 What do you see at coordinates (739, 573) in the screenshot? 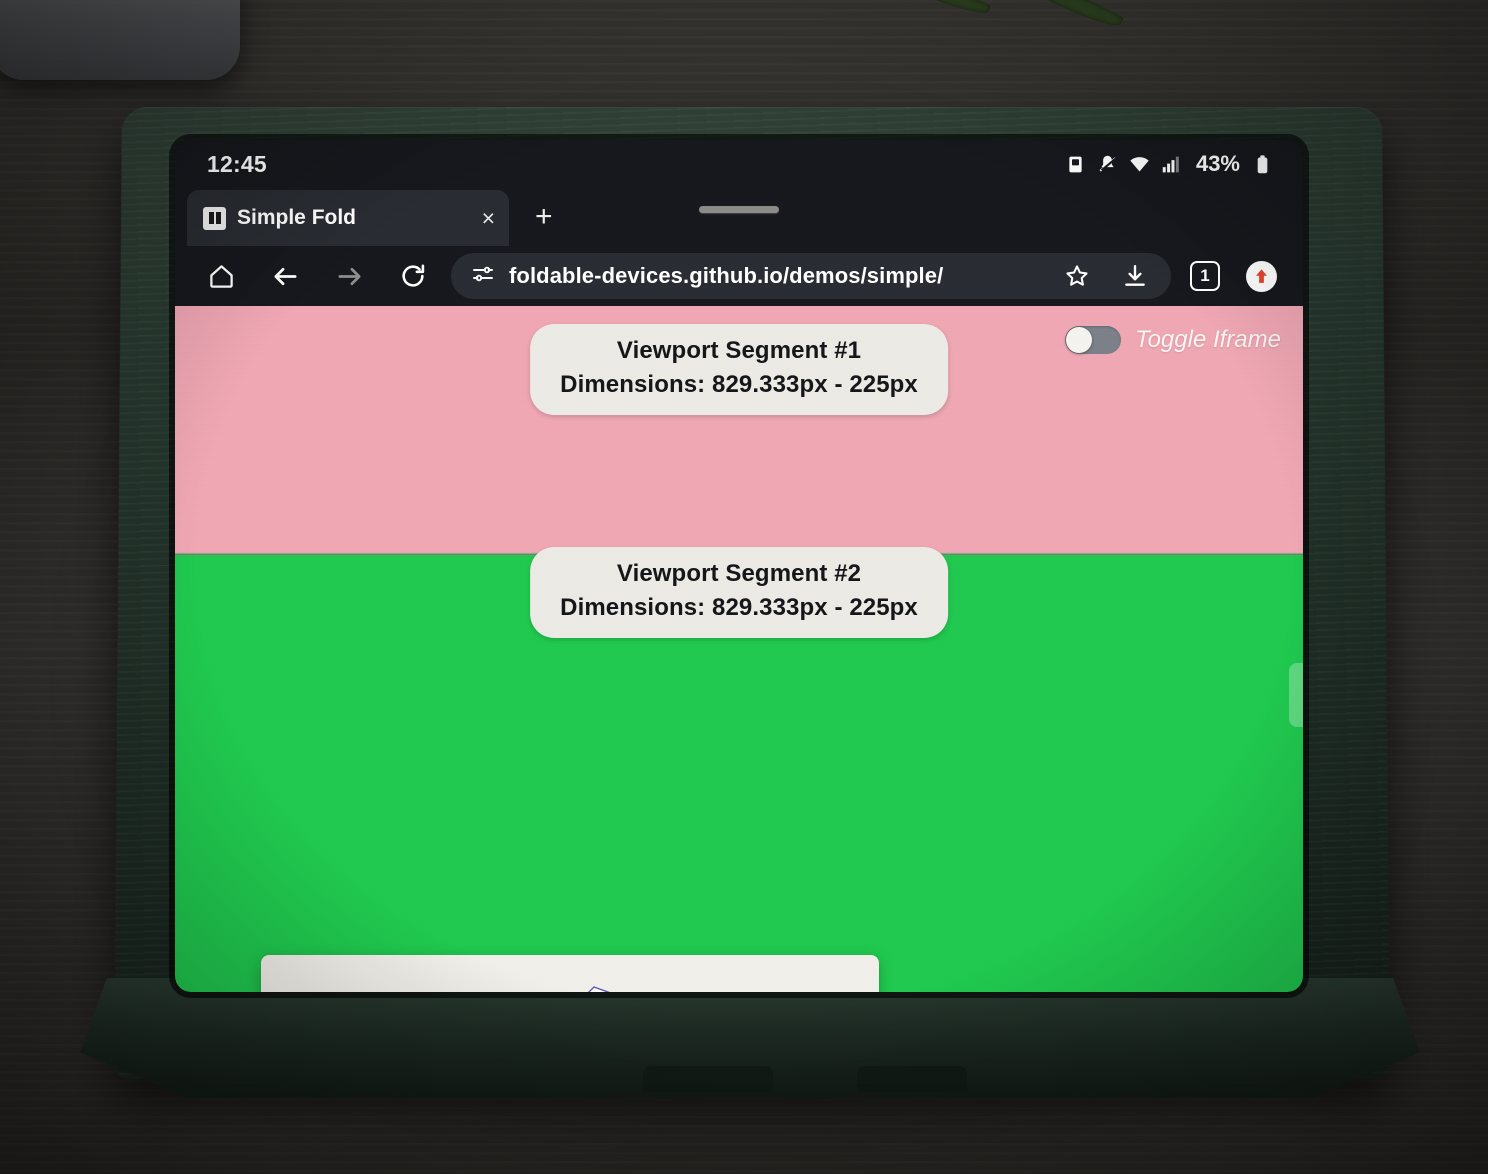
I see `segment-2-title: Viewport Segment #2` at bounding box center [739, 573].